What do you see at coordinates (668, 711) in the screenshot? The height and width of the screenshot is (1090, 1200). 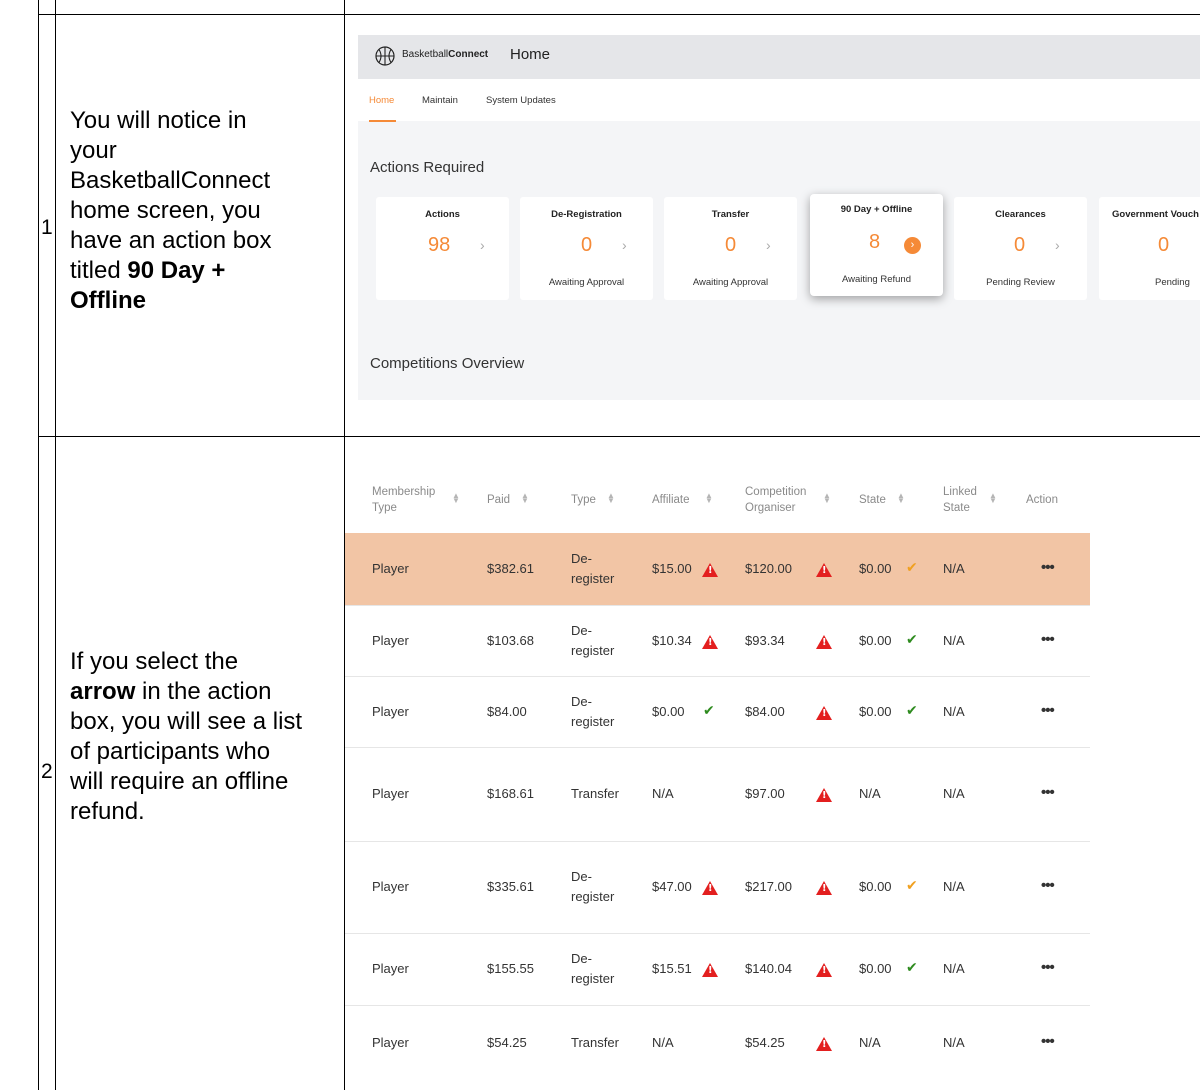 I see `cell-affiliate: $0.00` at bounding box center [668, 711].